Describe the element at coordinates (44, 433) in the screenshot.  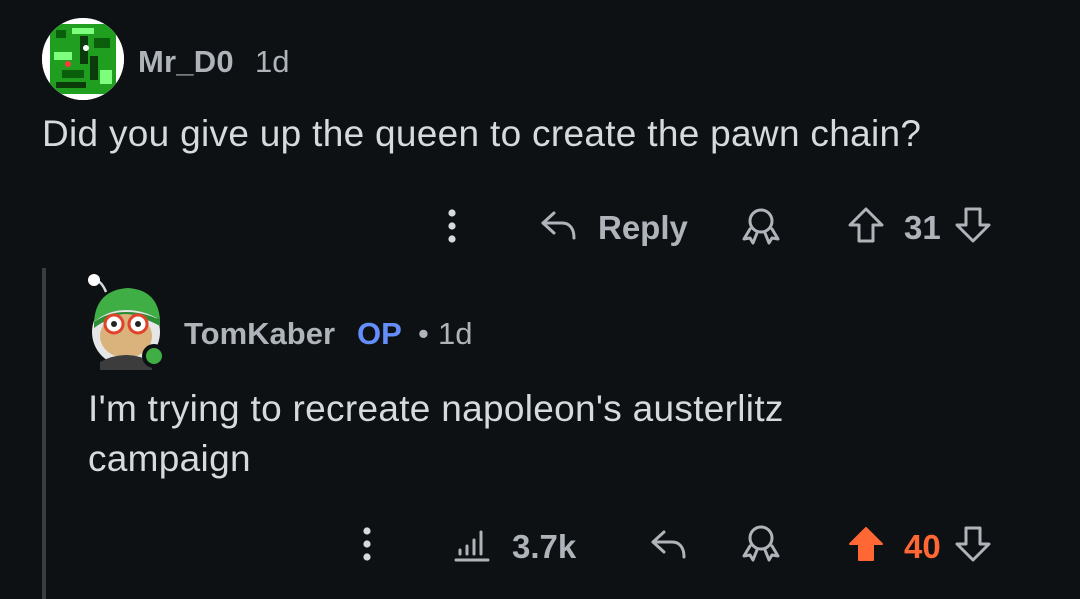
I see `thread-line` at that location.